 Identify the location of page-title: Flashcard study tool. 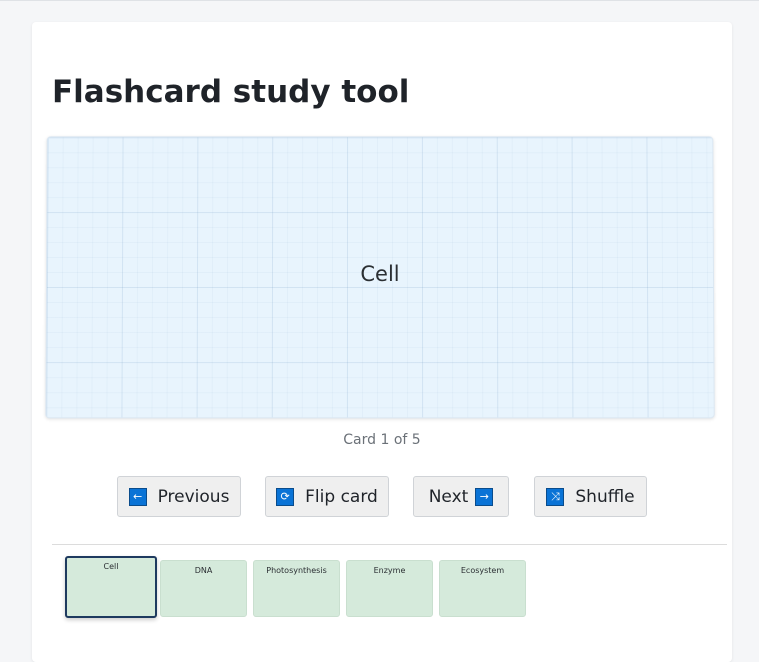
(231, 92).